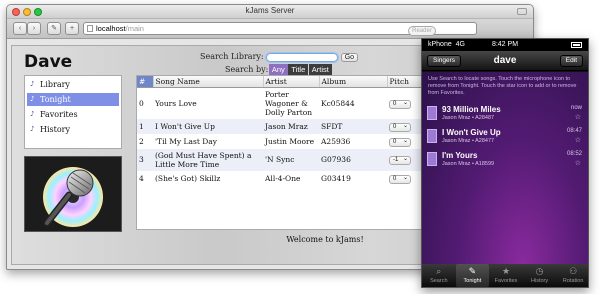  I want to click on song-name: (She's Got) Skillz, so click(188, 178).